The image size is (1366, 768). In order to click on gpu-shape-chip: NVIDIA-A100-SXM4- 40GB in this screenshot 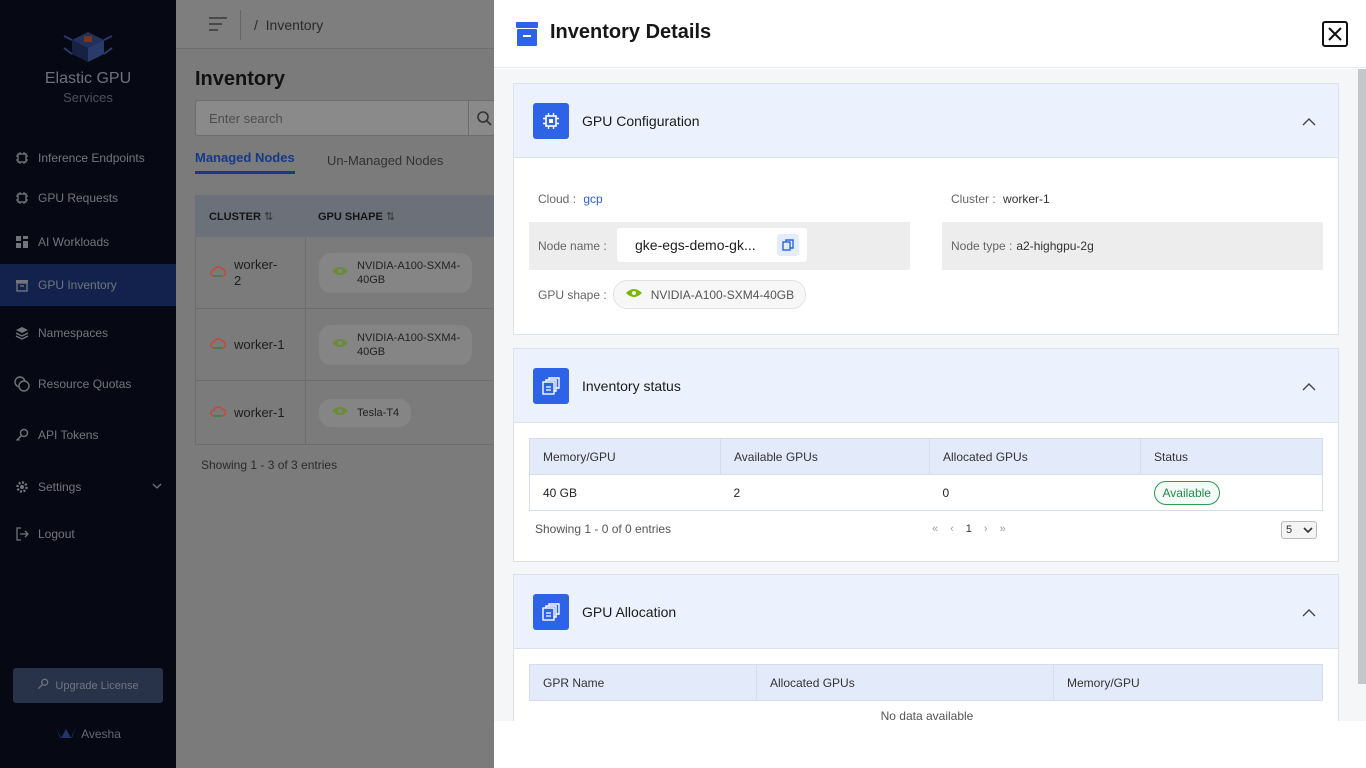, I will do `click(396, 344)`.